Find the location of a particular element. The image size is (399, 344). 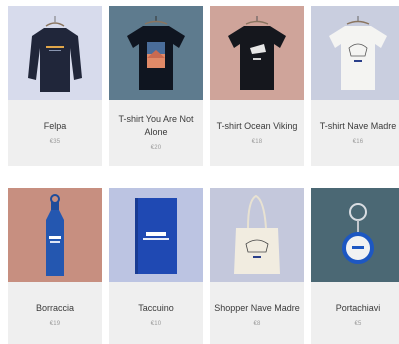

product-info: T-shirt Nave Madre €16 is located at coordinates (355, 133).